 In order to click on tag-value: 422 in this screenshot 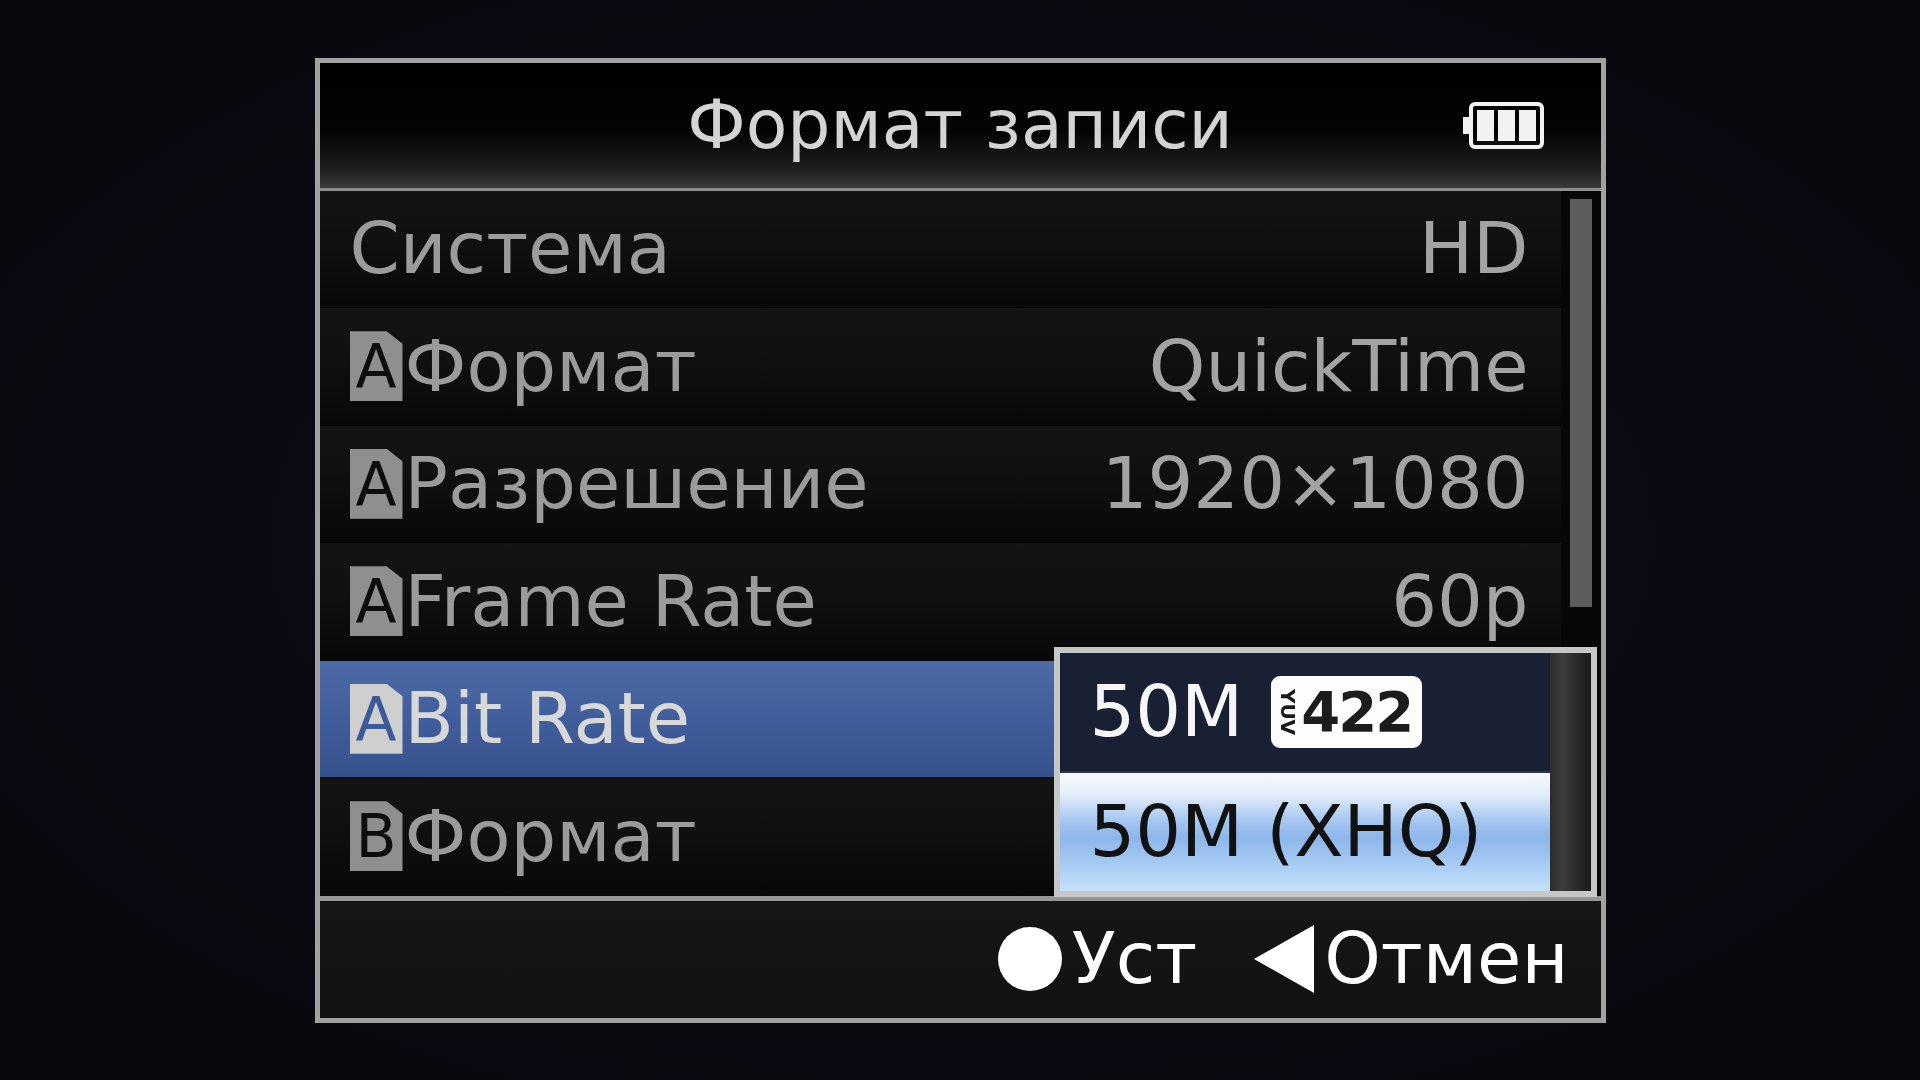, I will do `click(1357, 711)`.